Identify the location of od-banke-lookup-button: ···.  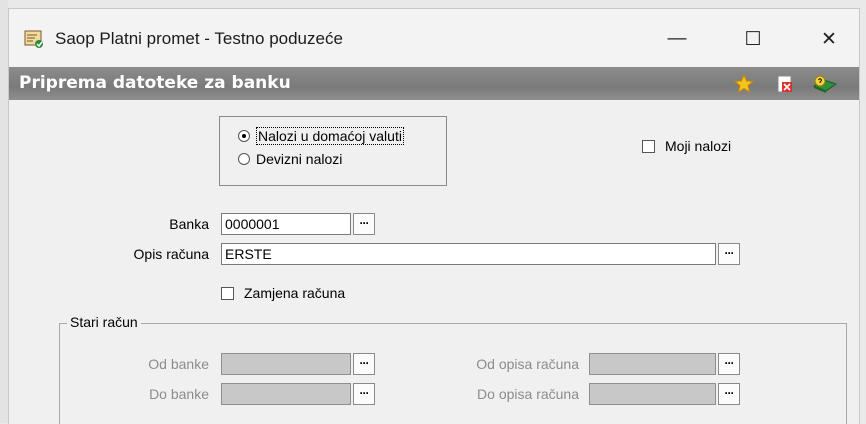
(364, 364).